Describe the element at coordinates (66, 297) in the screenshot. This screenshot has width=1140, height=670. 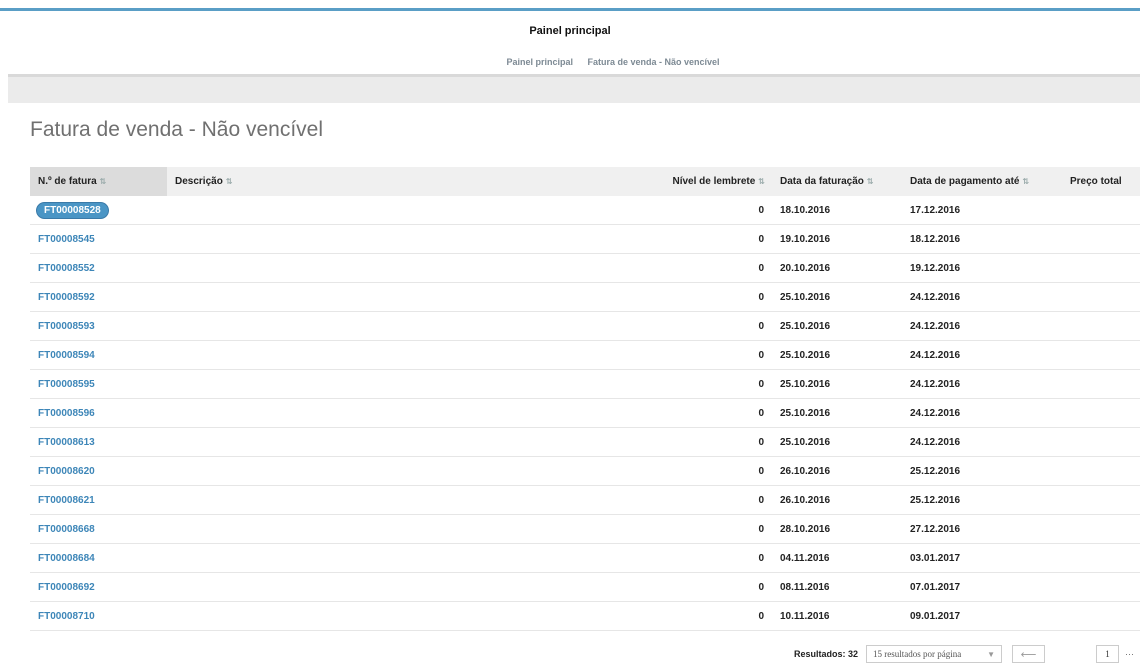
I see `invoice-link: FT00008592` at that location.